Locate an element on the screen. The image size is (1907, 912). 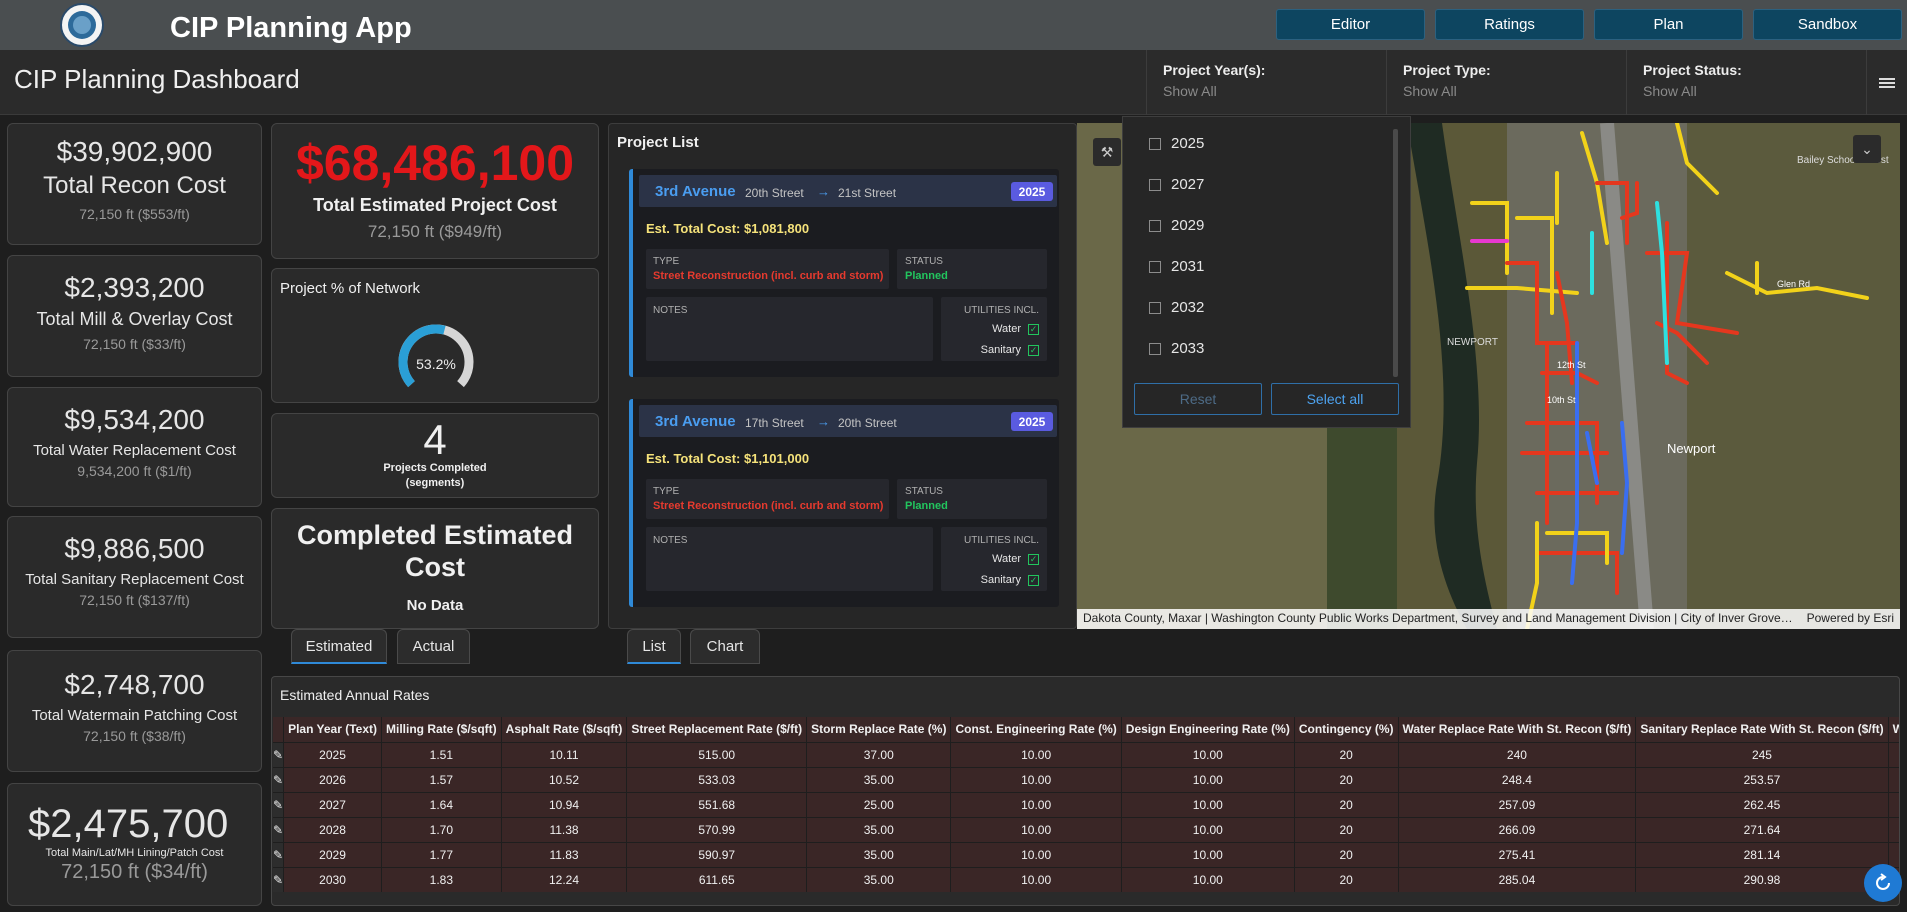
filter-project-years: Project Year(s): Show All is located at coordinates (1266, 82).